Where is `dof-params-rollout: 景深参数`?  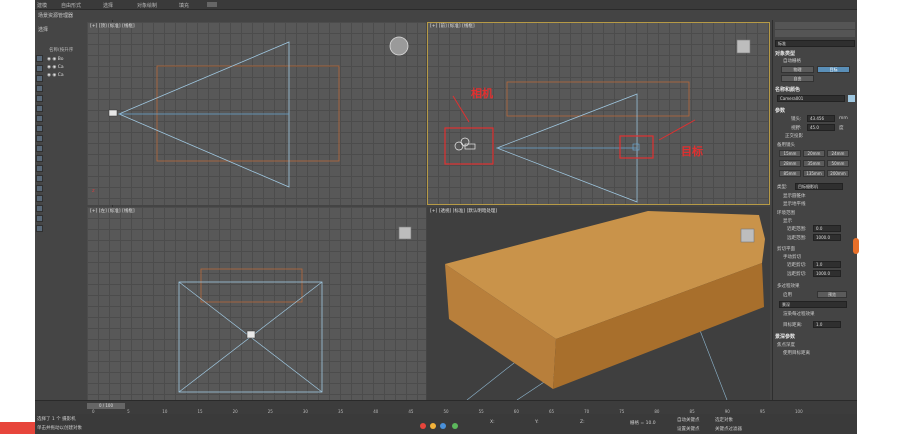
dof-params-rollout: 景深参数 is located at coordinates (785, 336).